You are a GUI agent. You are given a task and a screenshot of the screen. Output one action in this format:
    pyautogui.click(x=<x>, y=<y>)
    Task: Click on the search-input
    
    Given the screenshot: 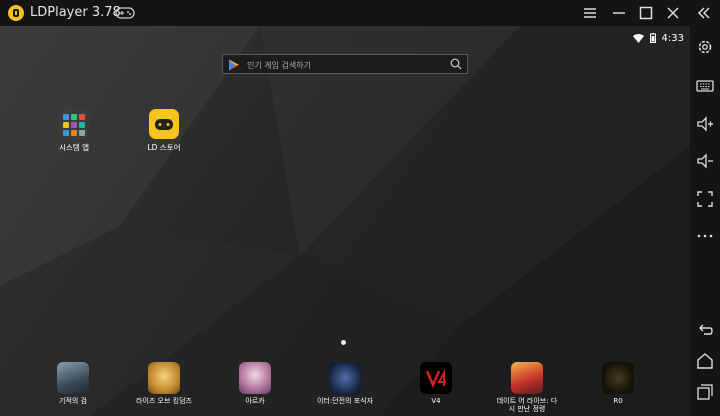 What is the action you would take?
    pyautogui.click(x=347, y=65)
    